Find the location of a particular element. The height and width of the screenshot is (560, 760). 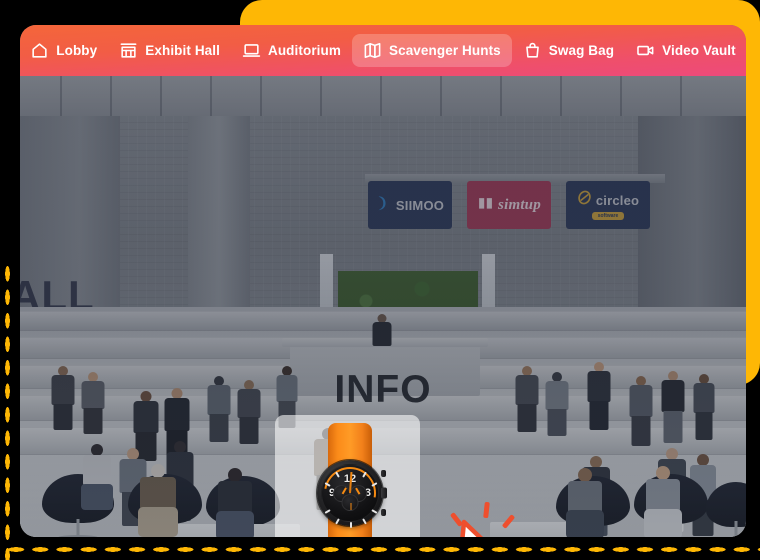

mouse-pointer-icon is located at coordinates (472, 528).